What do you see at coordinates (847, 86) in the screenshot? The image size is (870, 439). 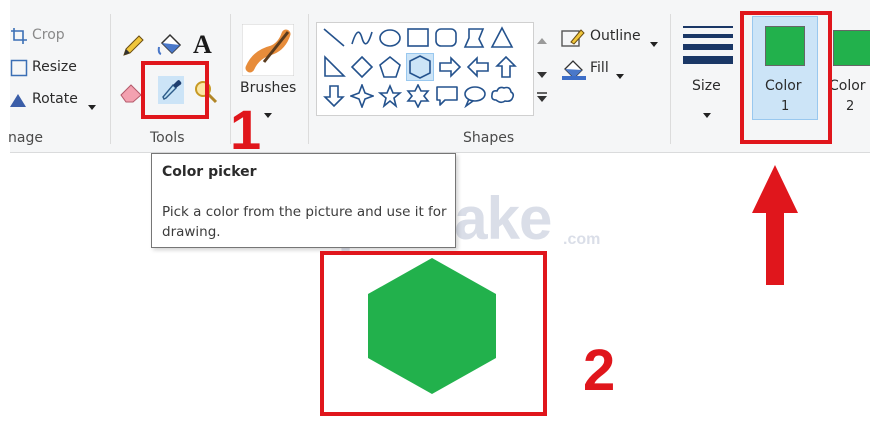 I see `color2-label: Color` at bounding box center [847, 86].